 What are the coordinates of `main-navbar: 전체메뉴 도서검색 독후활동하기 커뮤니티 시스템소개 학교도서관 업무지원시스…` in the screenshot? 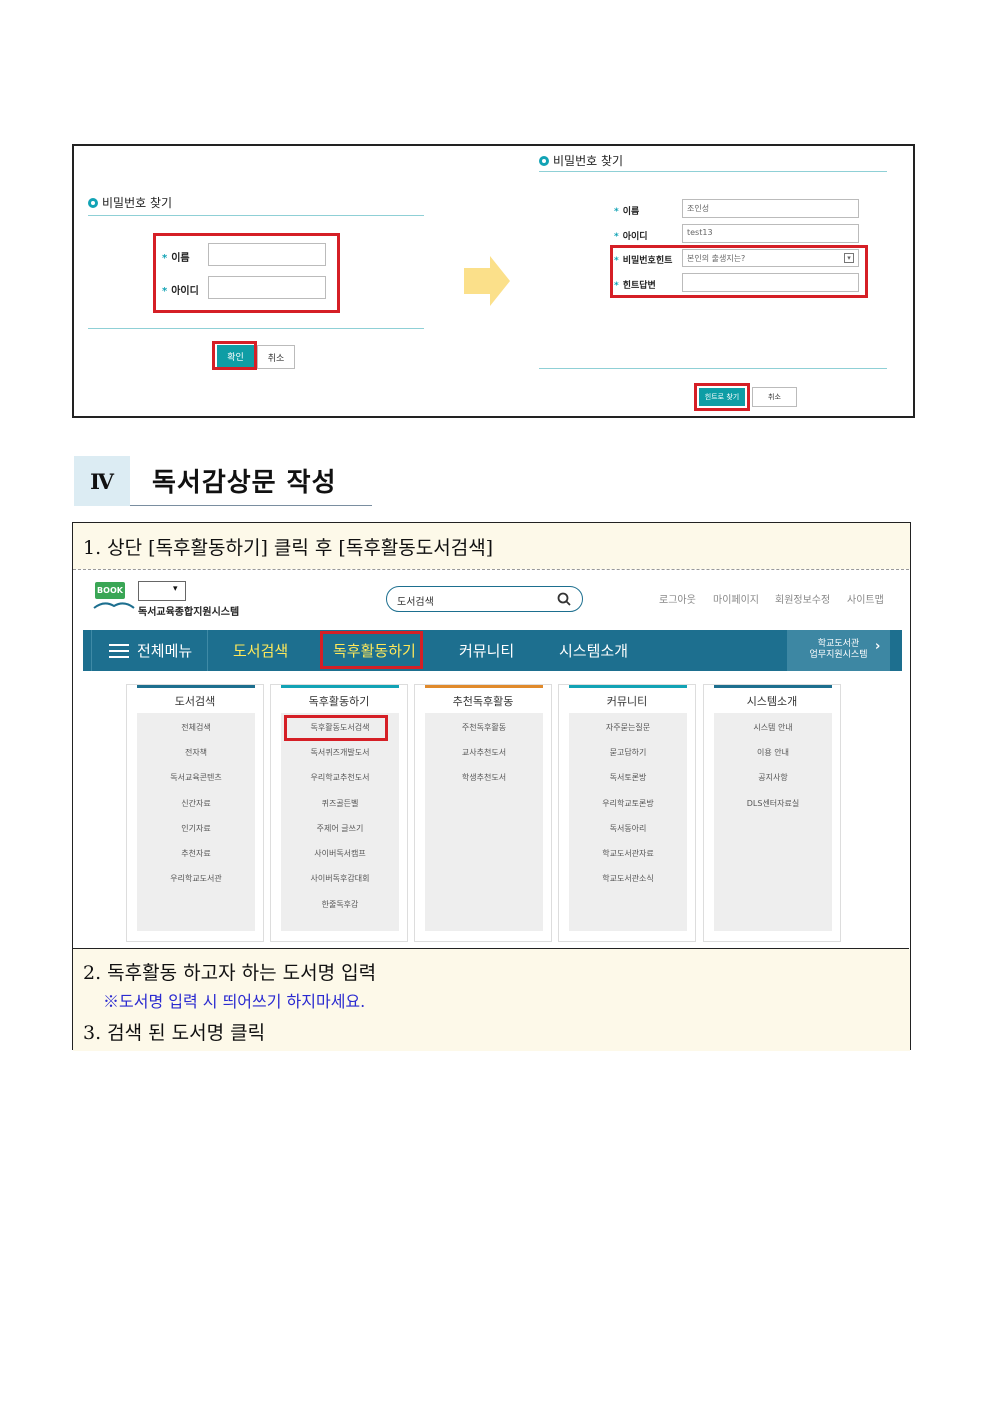 It's located at (492, 650).